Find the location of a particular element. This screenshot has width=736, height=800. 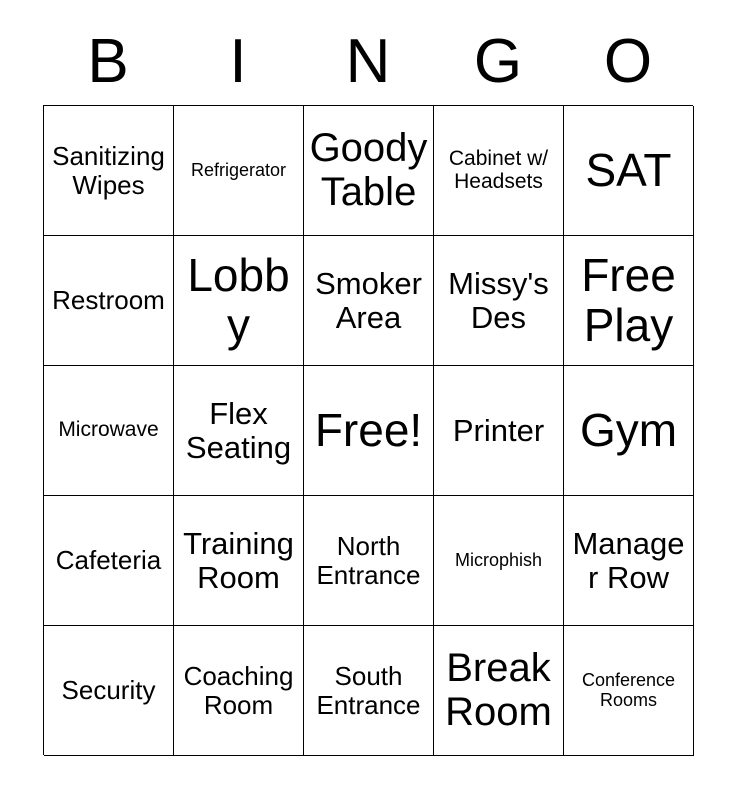

bingo-cell: Break Room is located at coordinates (499, 691).